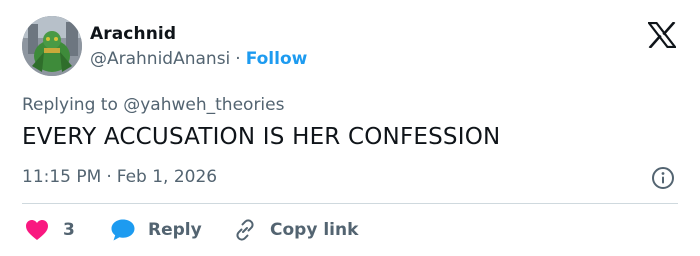 This screenshot has height=256, width=700. I want to click on handle-row: @ArahnidAnansi · Follow, so click(198, 59).